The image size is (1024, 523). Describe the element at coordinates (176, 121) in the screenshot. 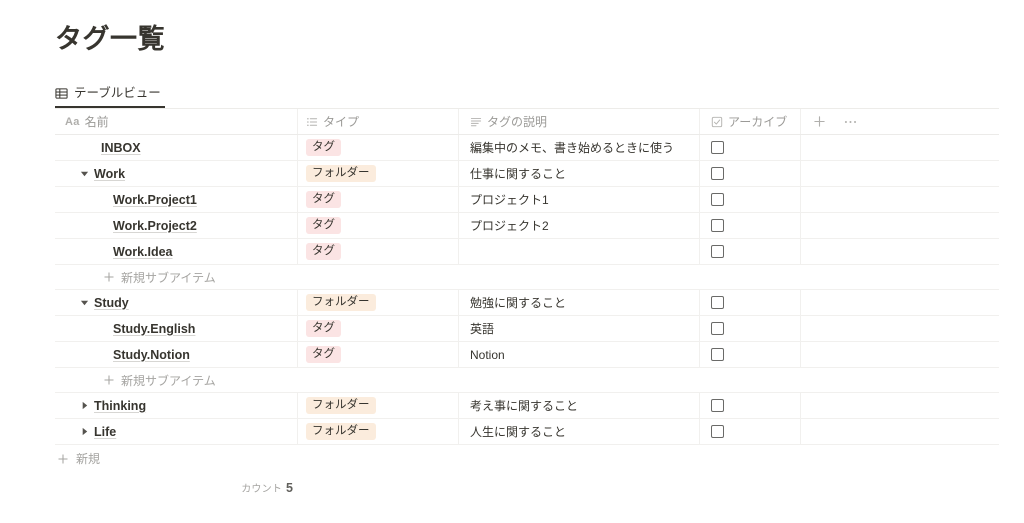

I see `column-header-name: Aa 名前` at that location.